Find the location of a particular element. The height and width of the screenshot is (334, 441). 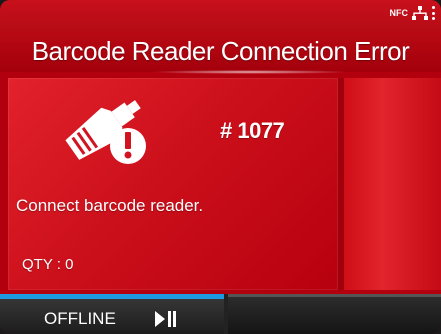

error-message: Connect barcode reader. is located at coordinates (110, 205).